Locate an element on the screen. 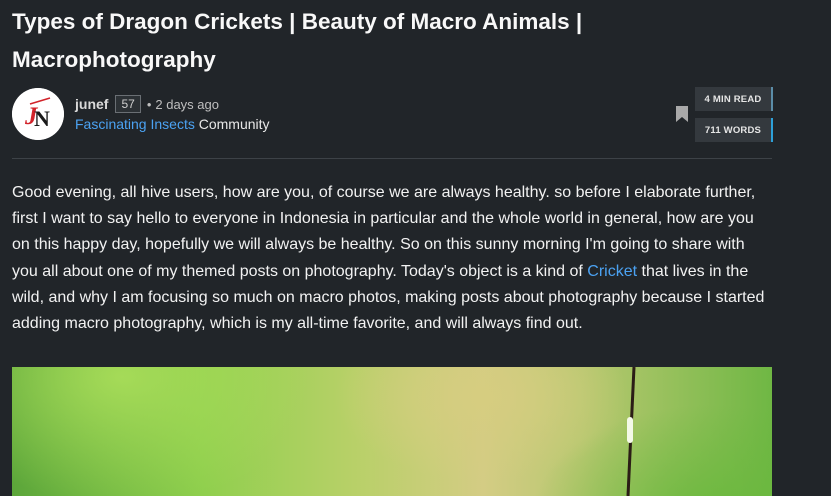 Image resolution: width=831 pixels, height=496 pixels. post-timestamp: 2 days ago is located at coordinates (187, 104).